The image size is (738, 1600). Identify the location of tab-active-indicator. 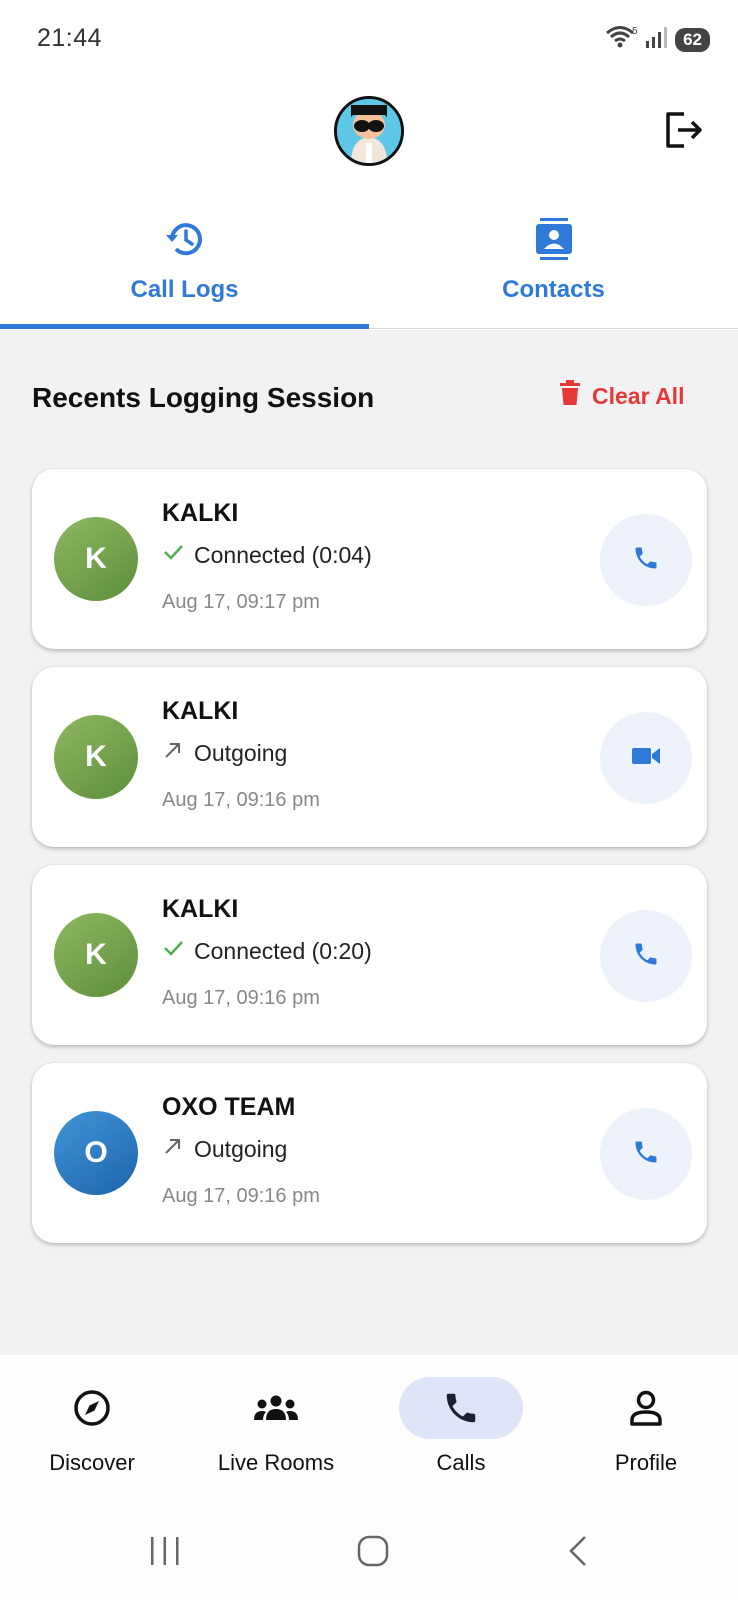
(184, 326).